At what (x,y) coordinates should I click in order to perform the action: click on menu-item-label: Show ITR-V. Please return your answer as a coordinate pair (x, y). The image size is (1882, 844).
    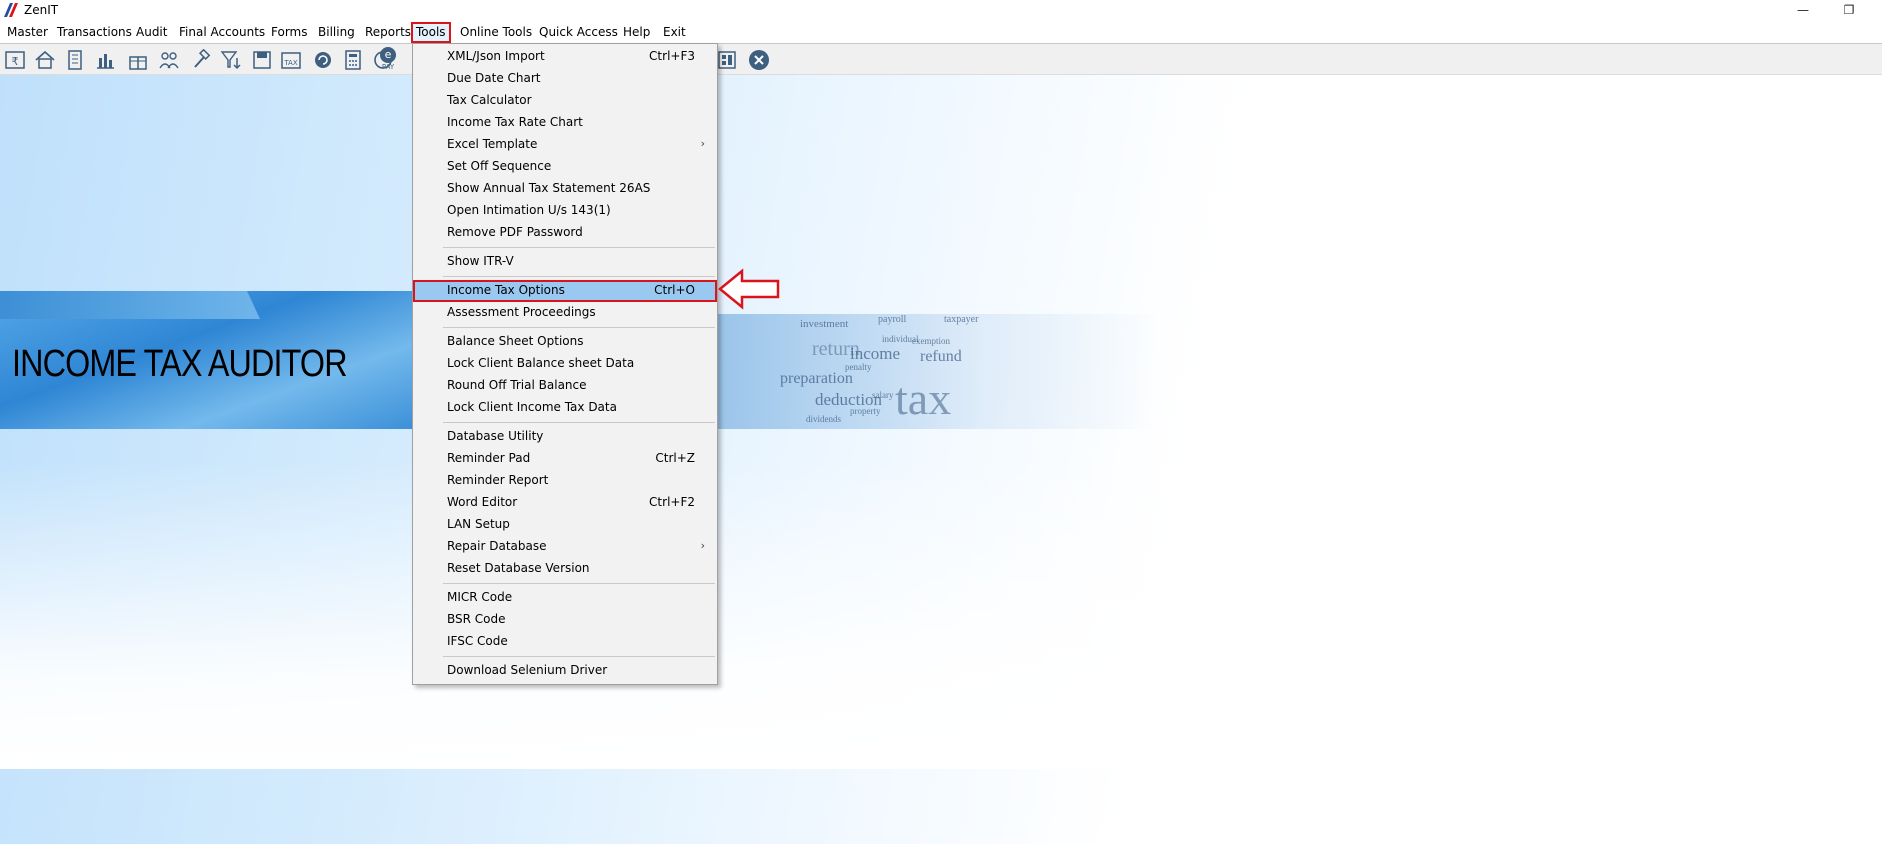
    Looking at the image, I should click on (480, 261).